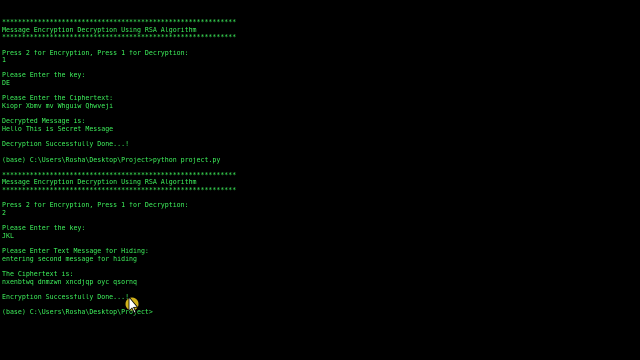 This screenshot has width=640, height=360. What do you see at coordinates (77, 313) in the screenshot?
I see `terminal-line: (base) C:\Users\Rosha\Desktop\Project>` at bounding box center [77, 313].